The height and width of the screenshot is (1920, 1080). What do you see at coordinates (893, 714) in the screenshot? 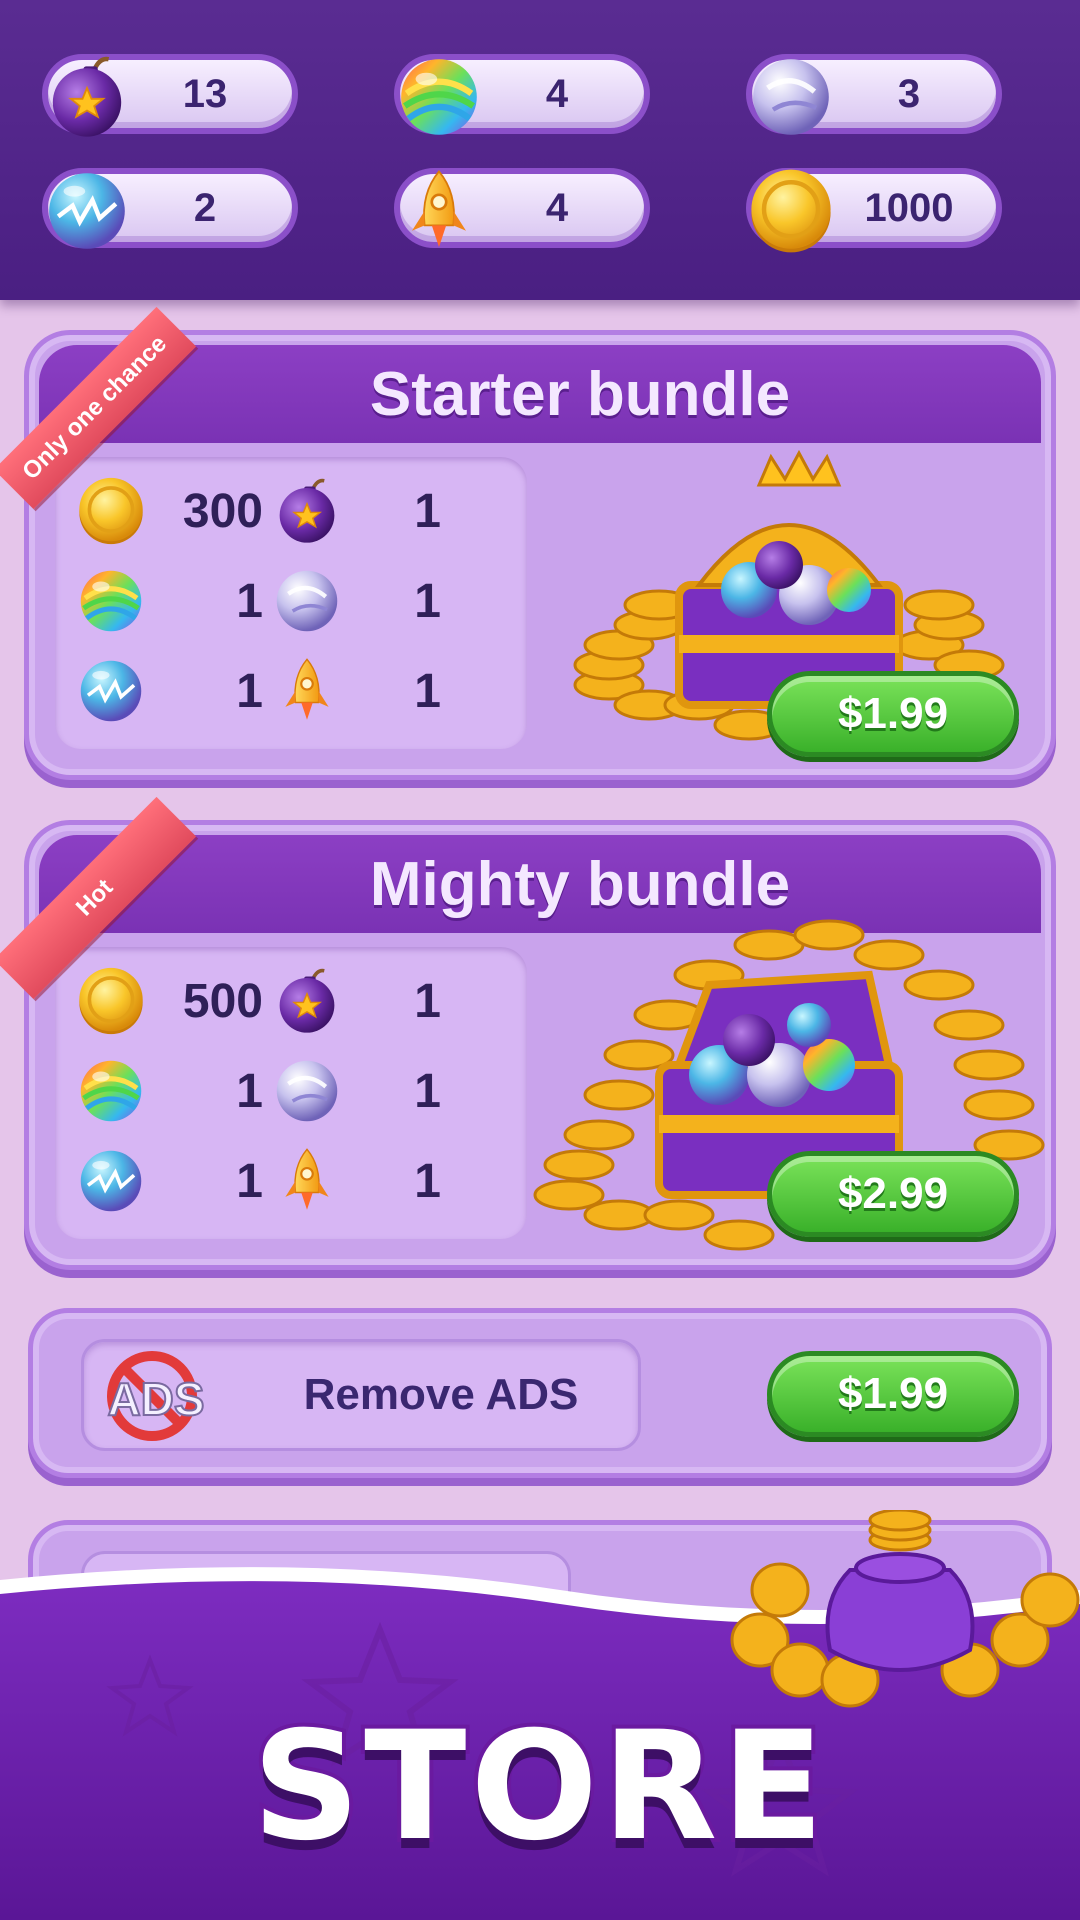
I see `starter-buy-button: $1.99` at bounding box center [893, 714].